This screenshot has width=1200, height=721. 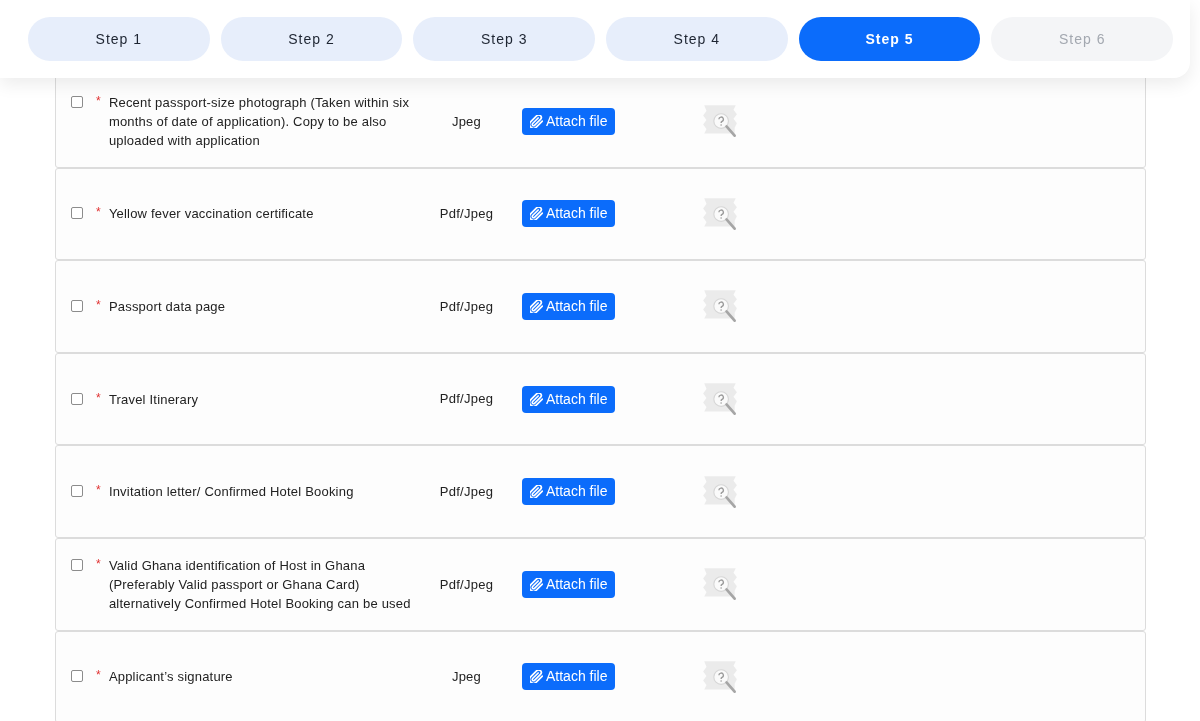 What do you see at coordinates (504, 39) in the screenshot?
I see `step-tab: Step 3` at bounding box center [504, 39].